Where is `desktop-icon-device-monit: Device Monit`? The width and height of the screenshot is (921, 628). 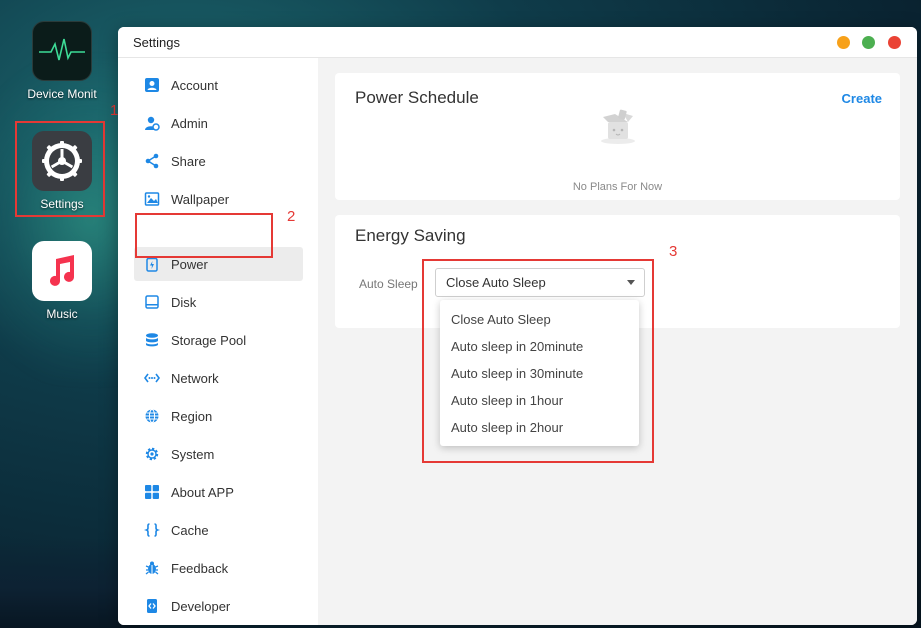 desktop-icon-device-monit: Device Monit is located at coordinates (62, 61).